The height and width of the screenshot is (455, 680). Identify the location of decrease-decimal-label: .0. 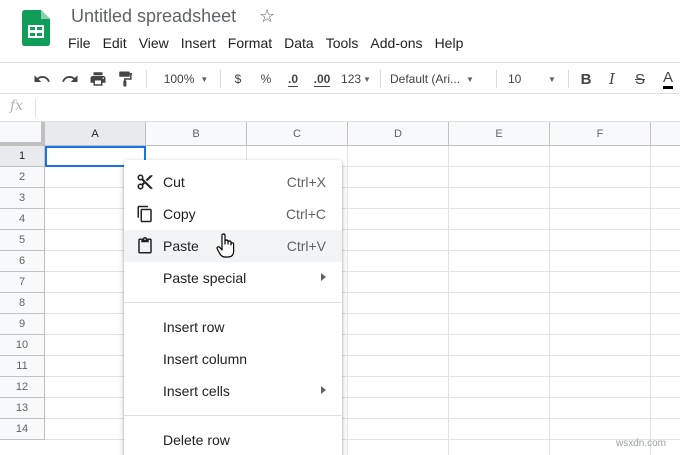
(292, 79).